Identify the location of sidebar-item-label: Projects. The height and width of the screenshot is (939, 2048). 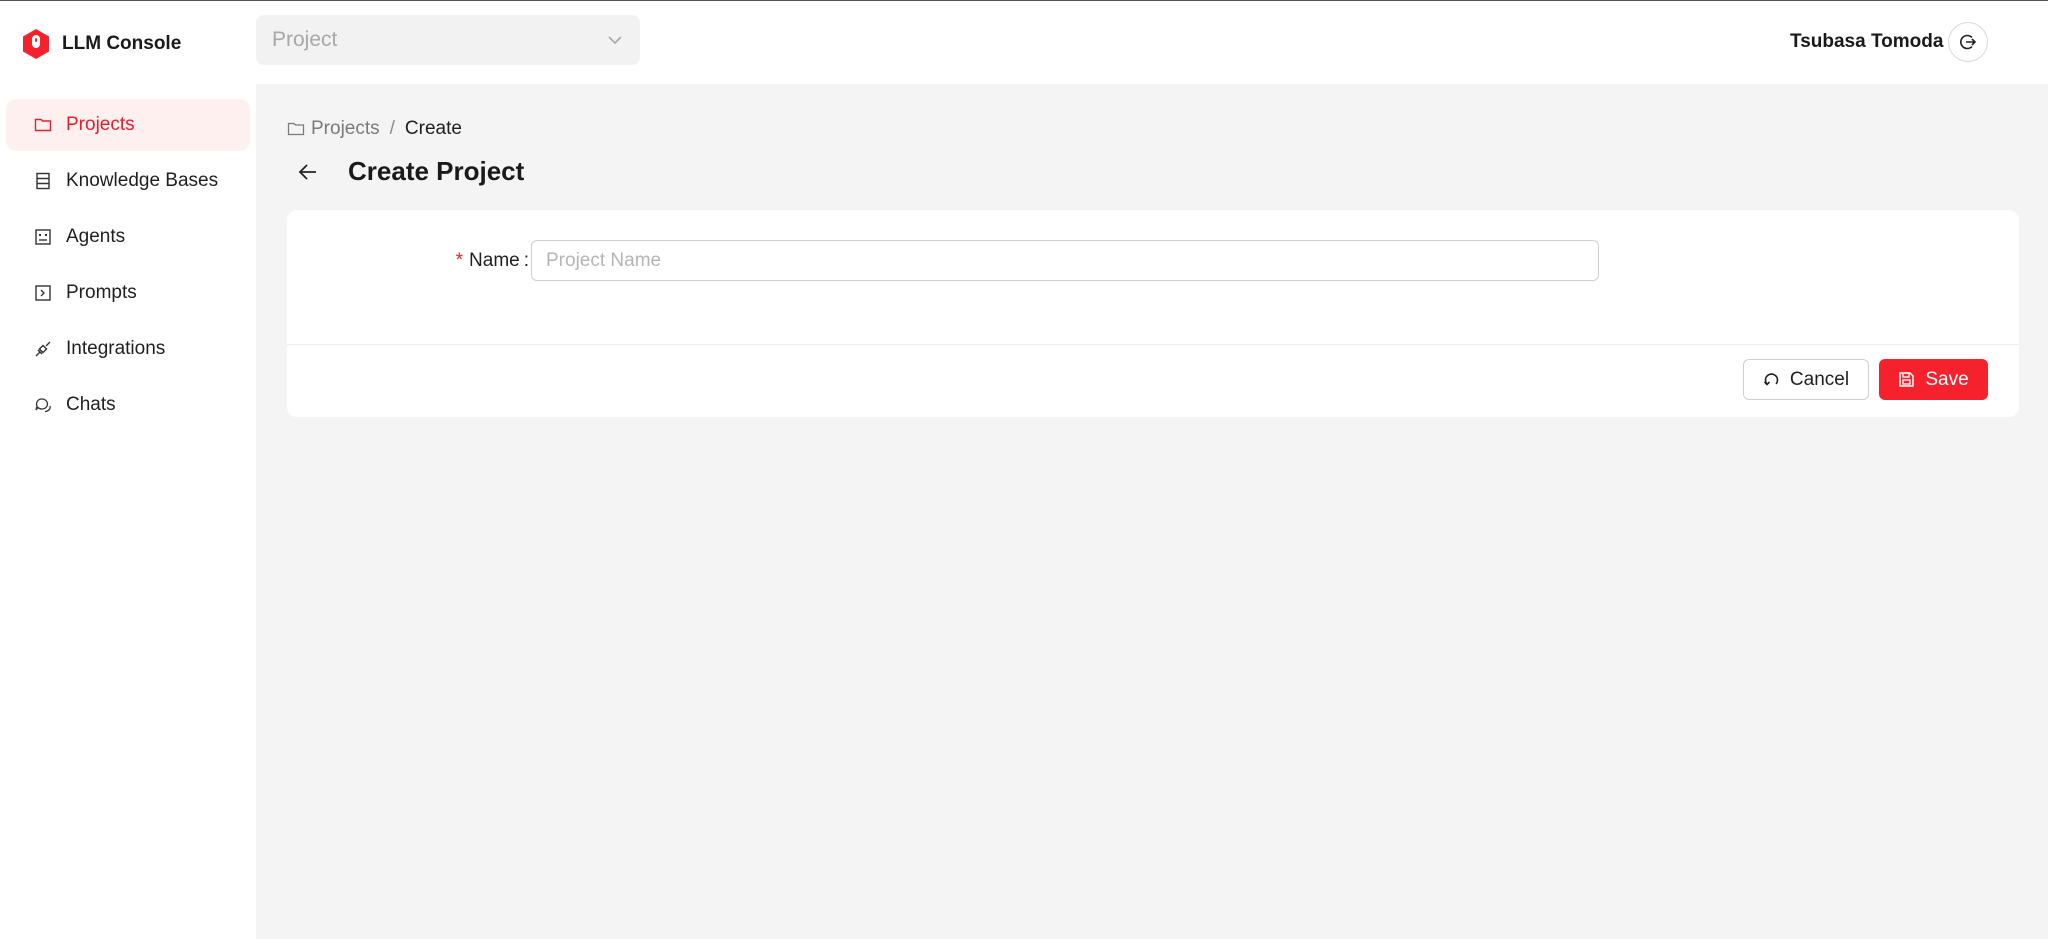
(100, 124).